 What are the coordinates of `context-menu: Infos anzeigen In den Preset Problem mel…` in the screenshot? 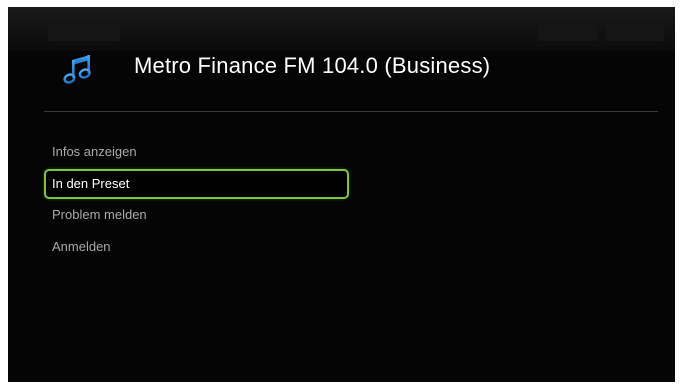 It's located at (196, 200).